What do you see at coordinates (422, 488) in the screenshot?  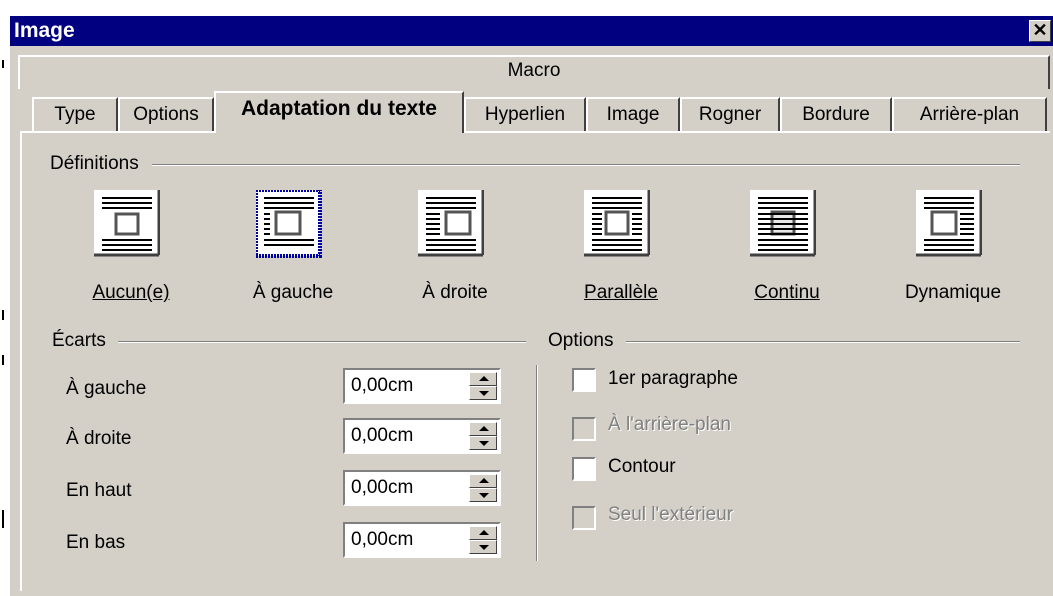 I see `spacing-top-spinbox: 0,00cm` at bounding box center [422, 488].